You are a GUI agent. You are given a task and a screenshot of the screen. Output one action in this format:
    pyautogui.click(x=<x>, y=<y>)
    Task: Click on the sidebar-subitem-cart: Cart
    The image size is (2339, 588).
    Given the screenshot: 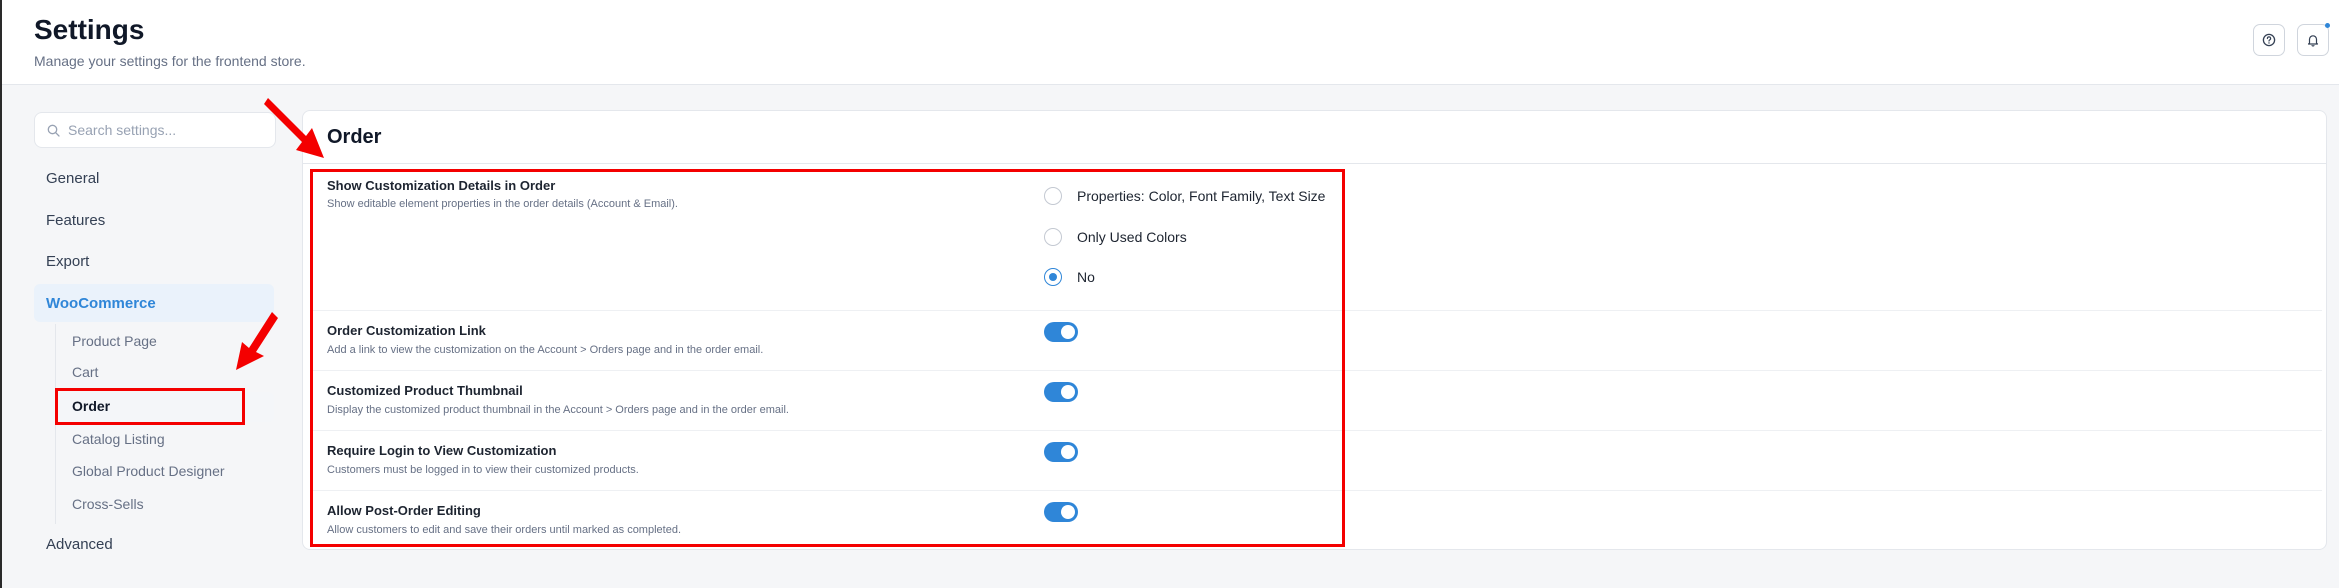 What is the action you would take?
    pyautogui.click(x=85, y=372)
    